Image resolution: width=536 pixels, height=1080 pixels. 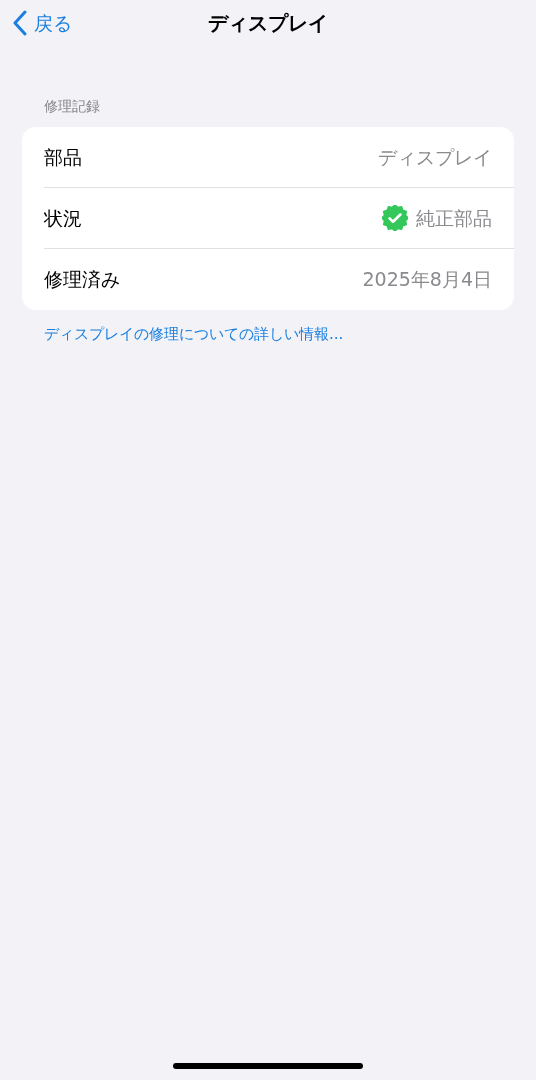 I want to click on back-chevron-icon, so click(x=20, y=23).